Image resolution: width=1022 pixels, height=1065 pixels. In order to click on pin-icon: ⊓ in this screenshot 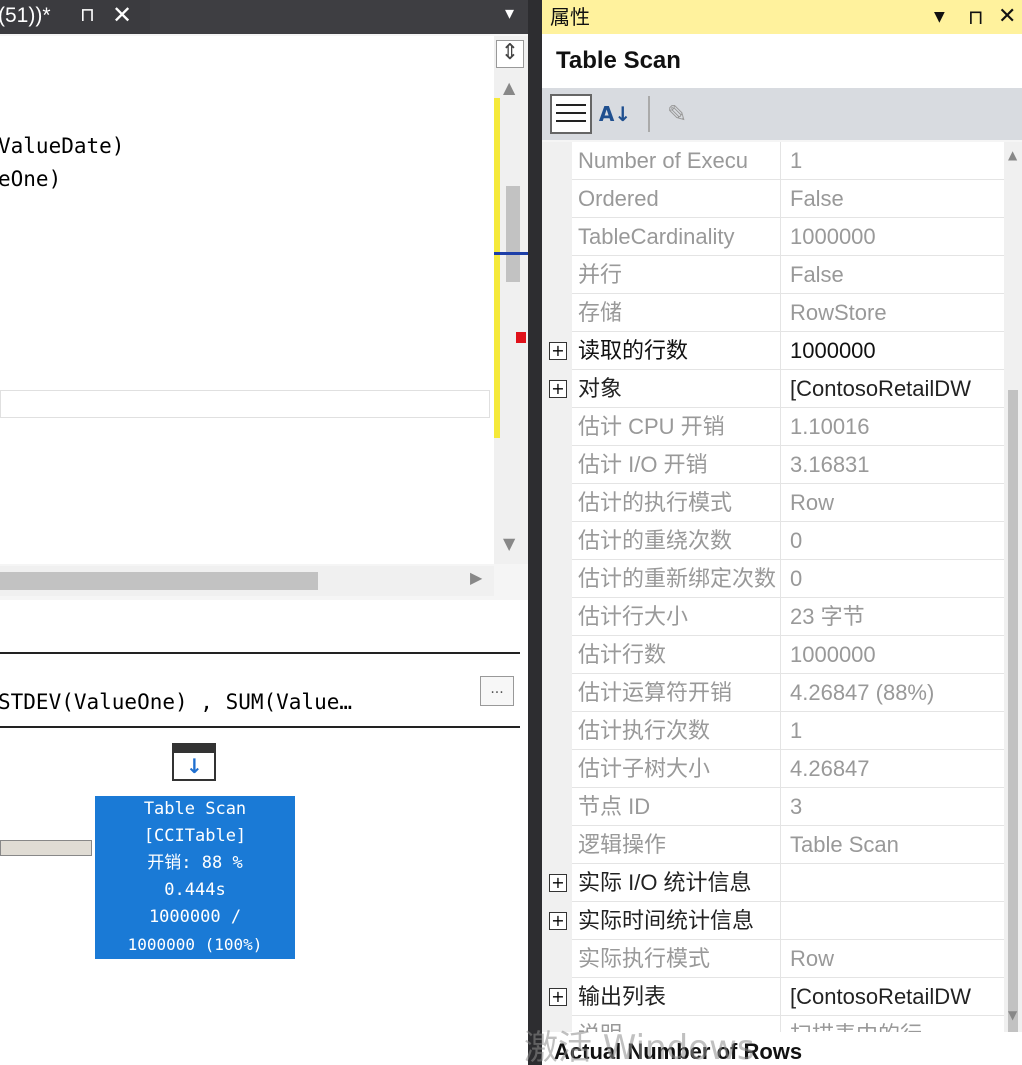, I will do `click(87, 16)`.